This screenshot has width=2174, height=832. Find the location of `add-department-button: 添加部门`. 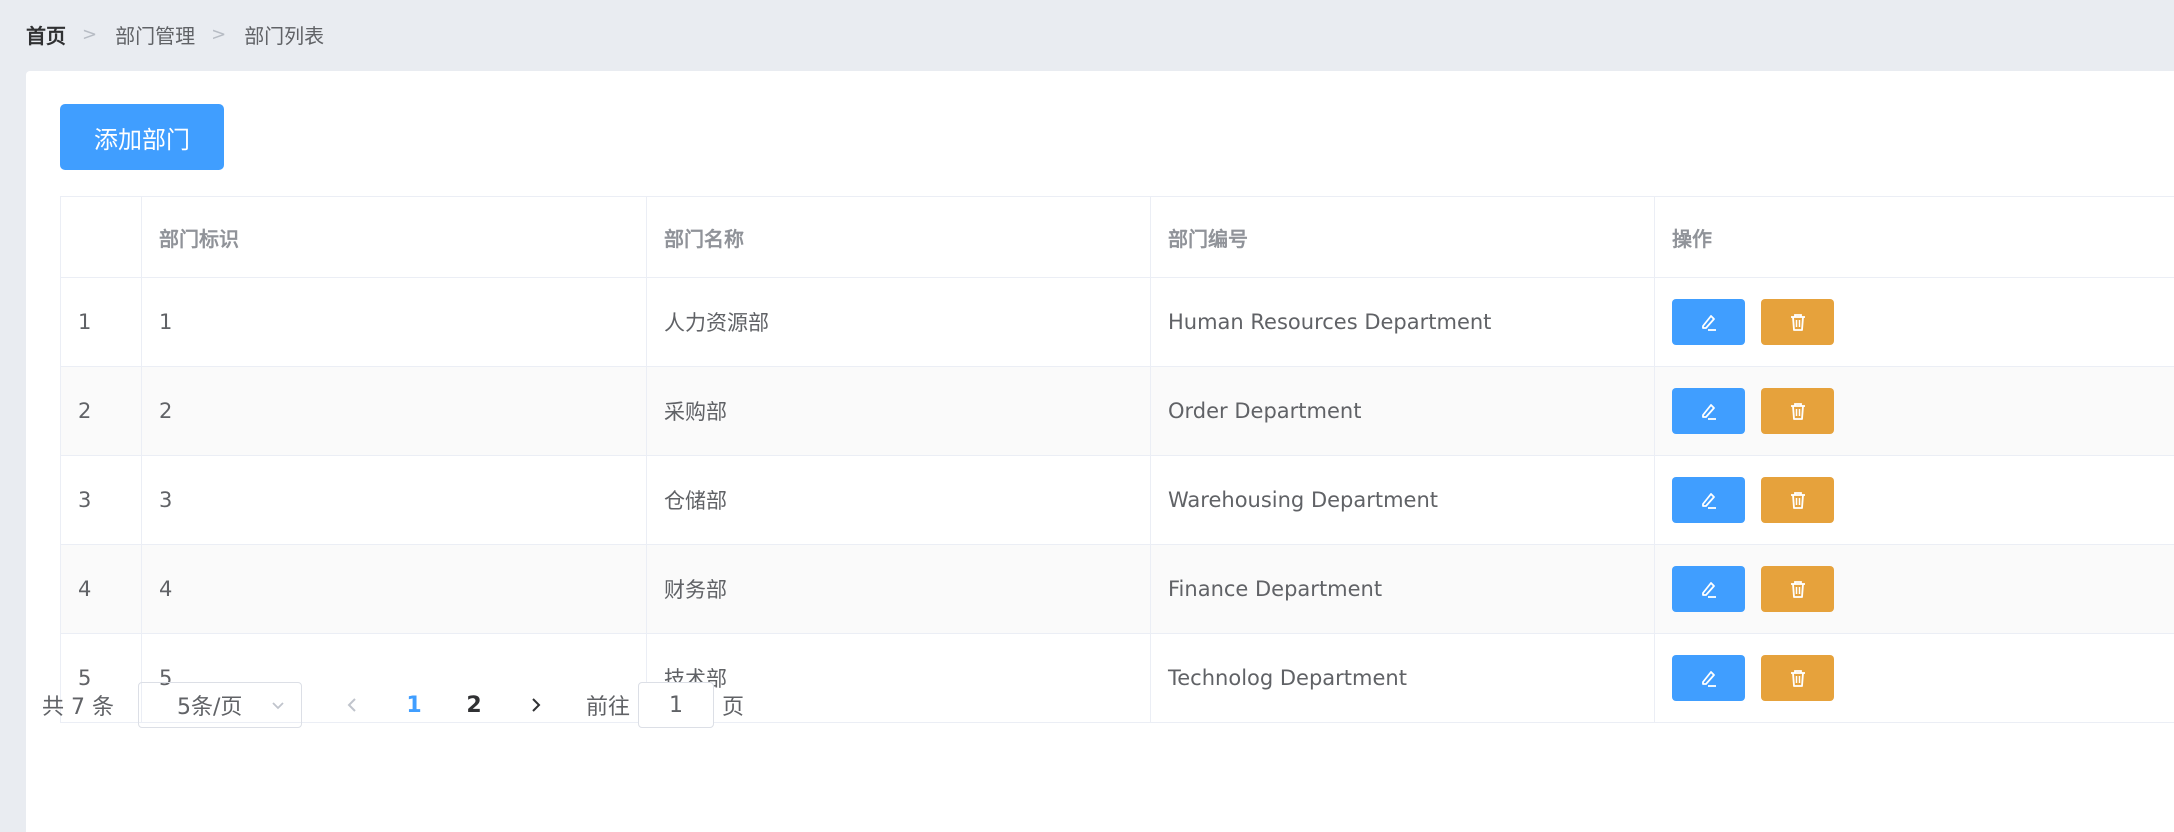

add-department-button: 添加部门 is located at coordinates (142, 137).